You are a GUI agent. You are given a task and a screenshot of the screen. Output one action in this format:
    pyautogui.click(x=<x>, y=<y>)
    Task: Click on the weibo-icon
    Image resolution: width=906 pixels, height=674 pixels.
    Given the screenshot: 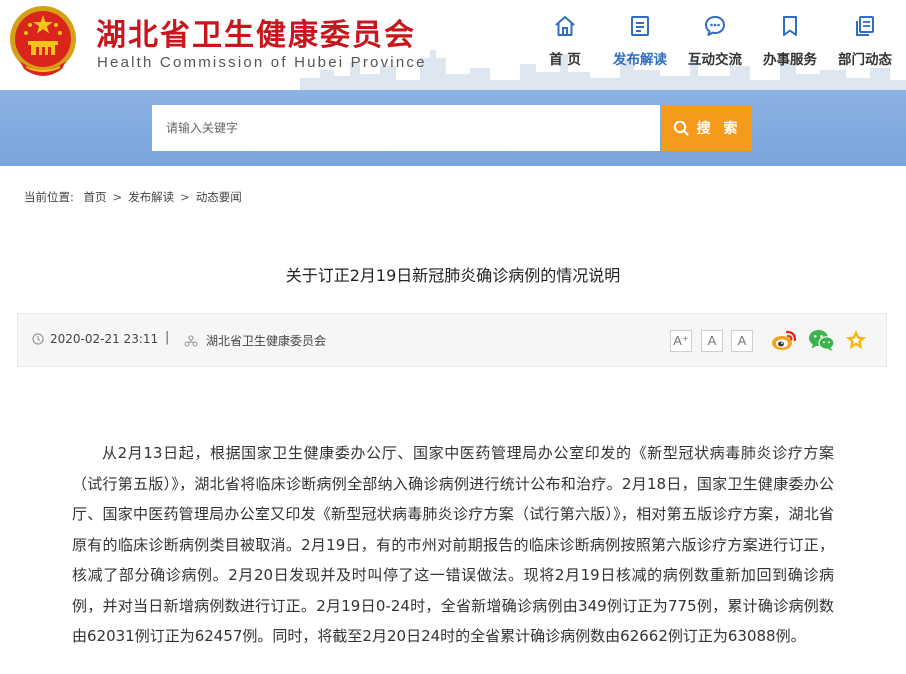 What is the action you would take?
    pyautogui.click(x=784, y=340)
    